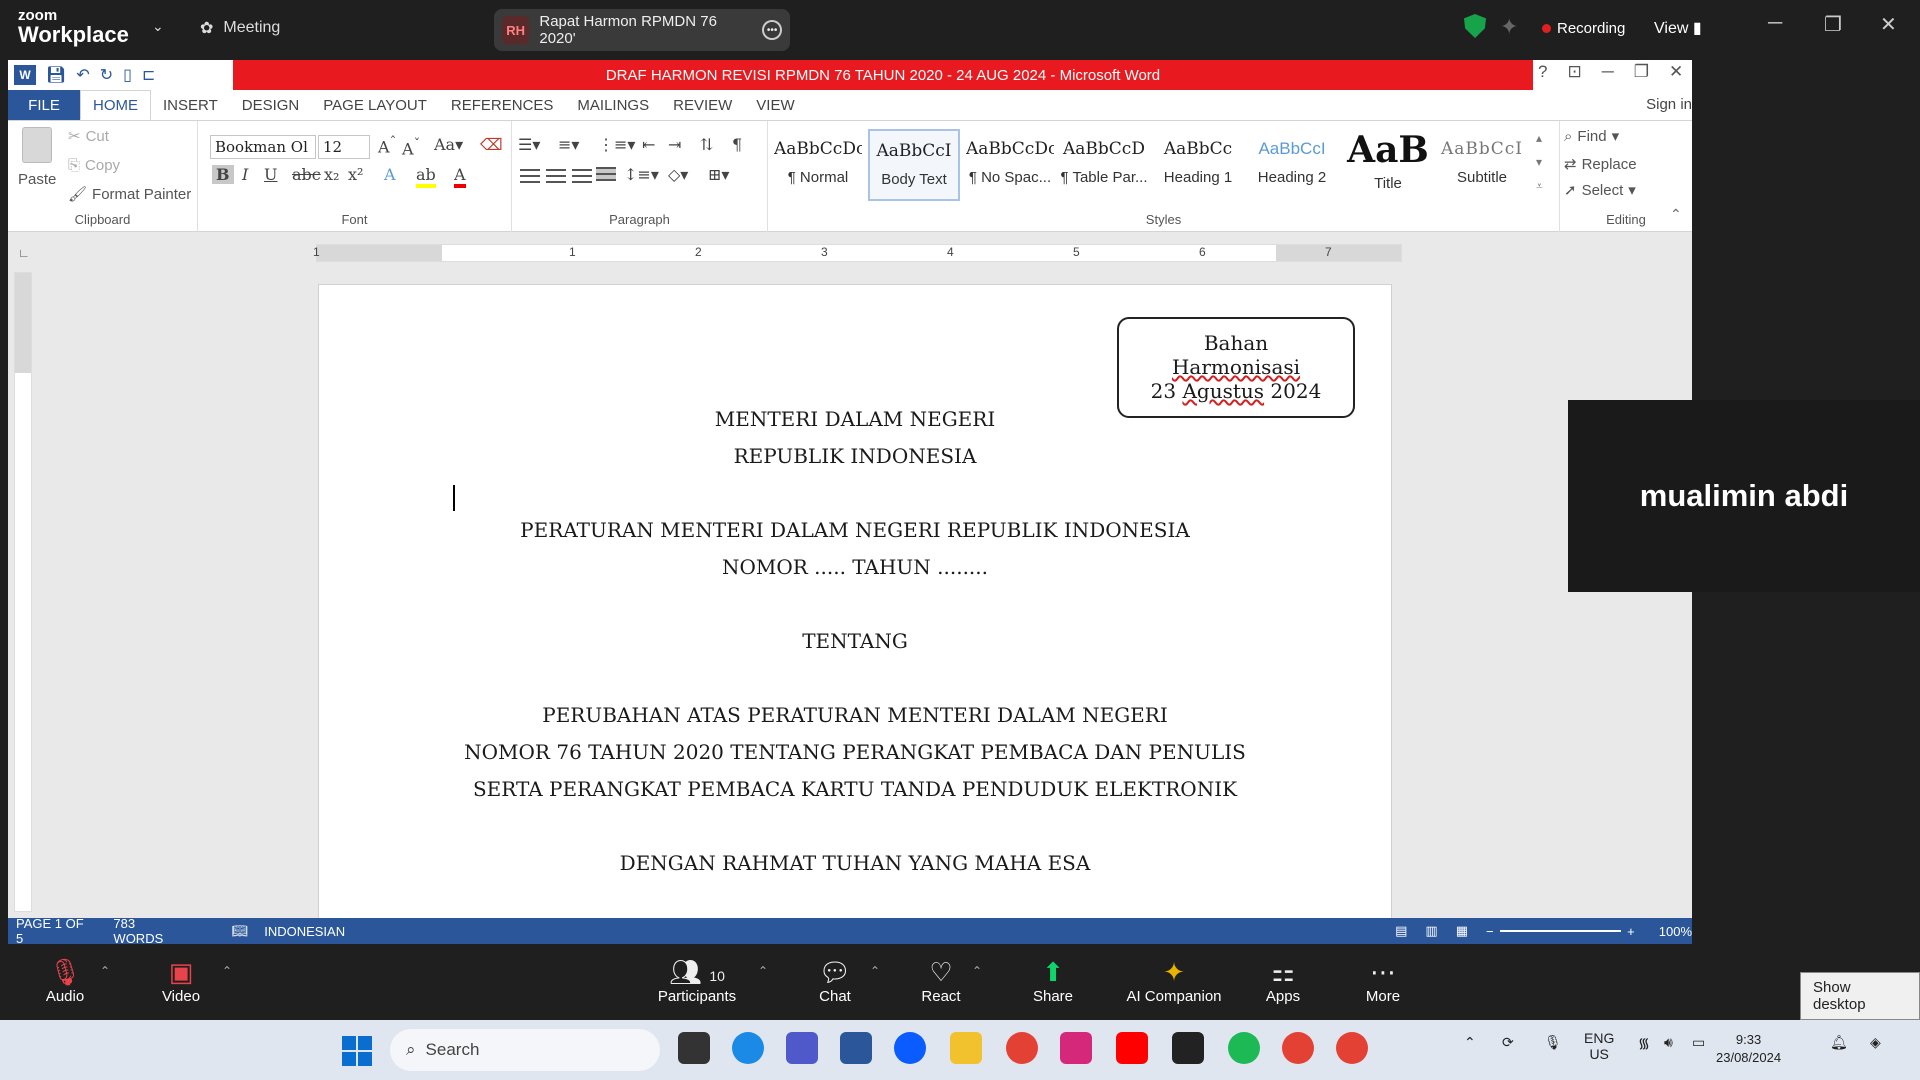 Image resolution: width=1920 pixels, height=1080 pixels. Describe the element at coordinates (1198, 165) in the screenshot. I see `style-heading-1: AaBbCc Heading 1` at that location.